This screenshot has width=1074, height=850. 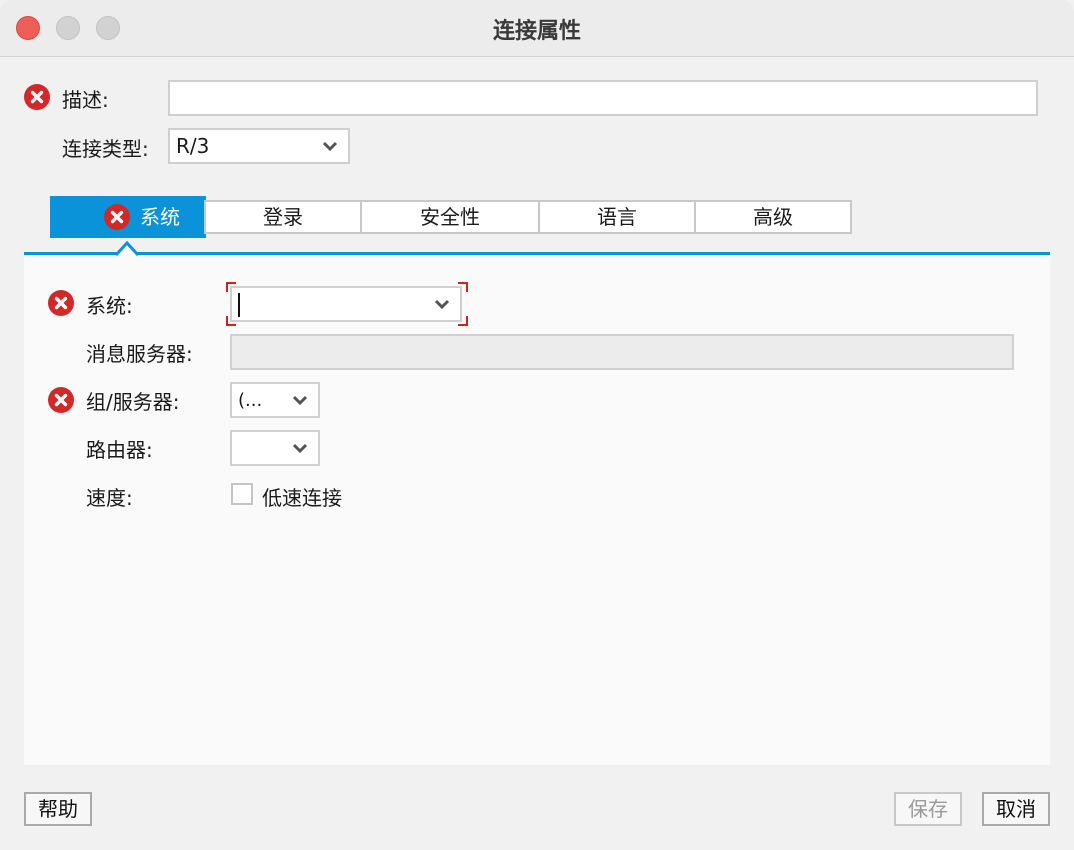 I want to click on message-server-label: 消息服务器:, so click(x=139, y=354).